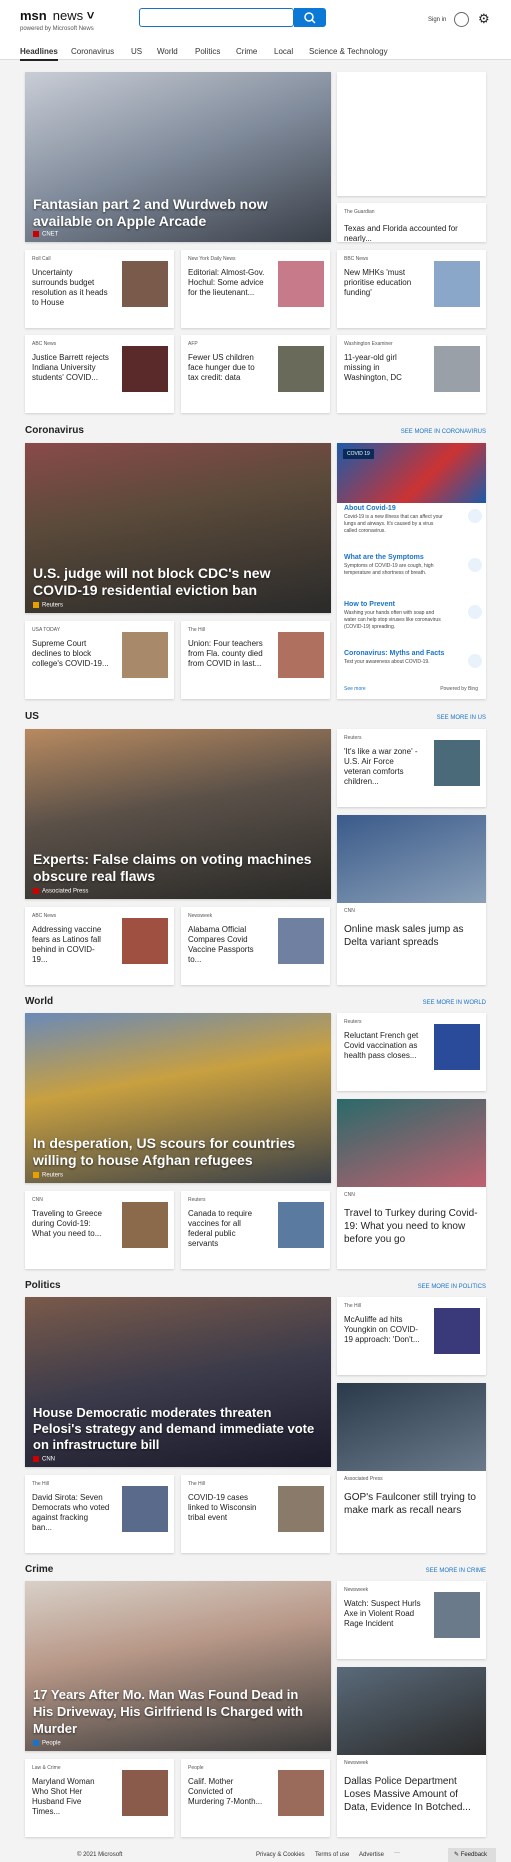  I want to click on see-more-link: SEE MORE IN WORLD, so click(454, 1003).